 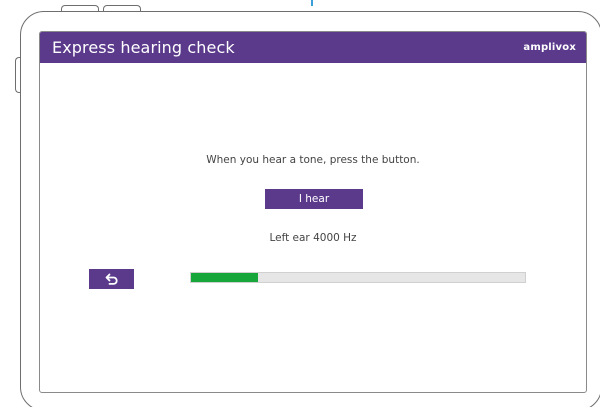 I want to click on ear-frequency-label: Left ear 4000 Hz, so click(x=313, y=238).